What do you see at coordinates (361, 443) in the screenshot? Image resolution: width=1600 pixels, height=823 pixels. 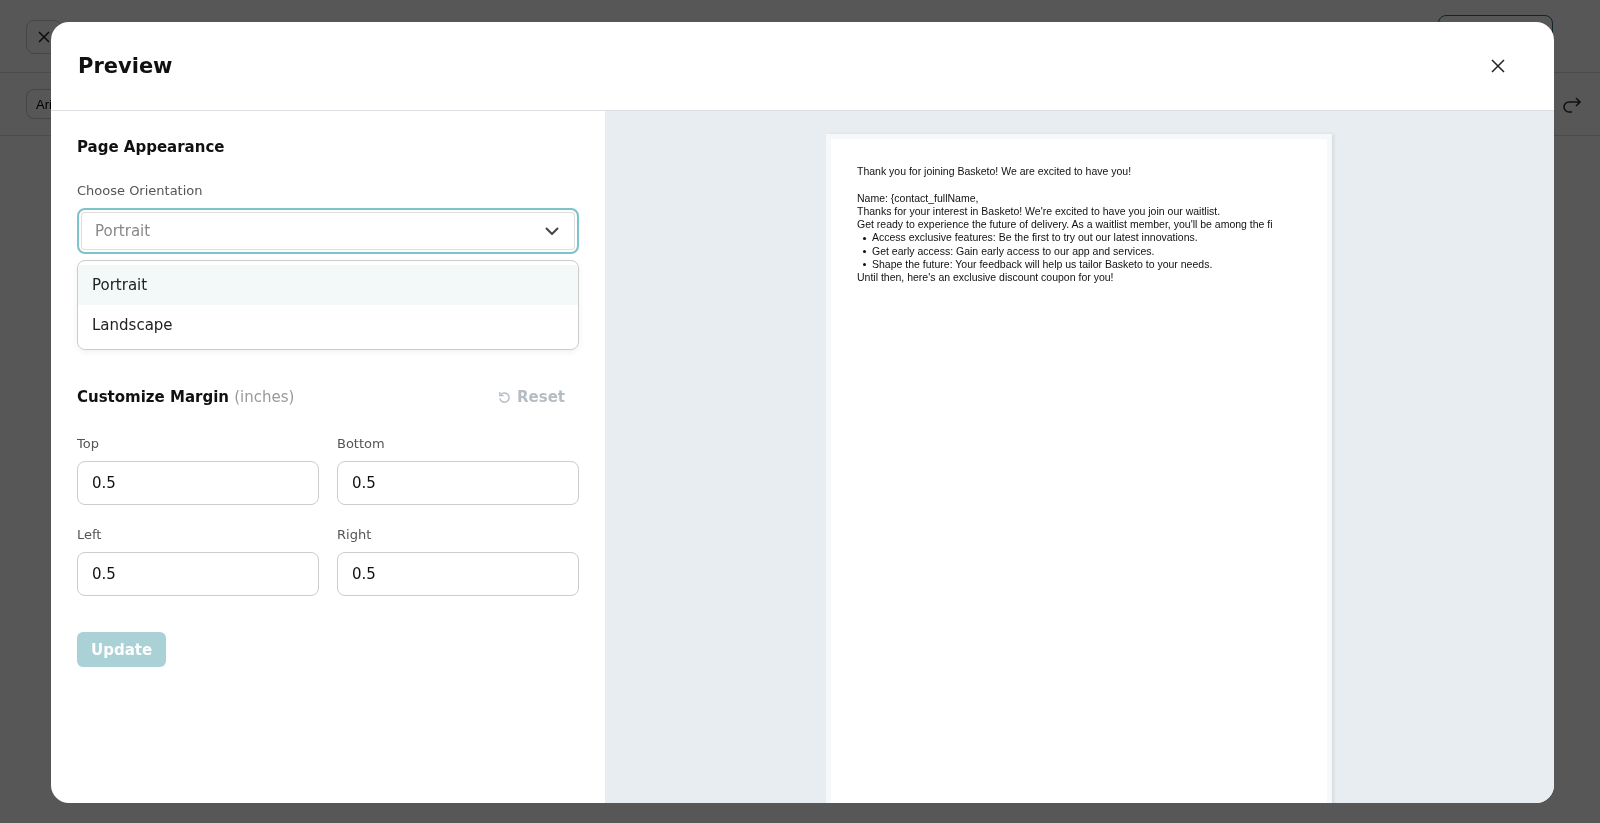 I see `field-label: Bottom` at bounding box center [361, 443].